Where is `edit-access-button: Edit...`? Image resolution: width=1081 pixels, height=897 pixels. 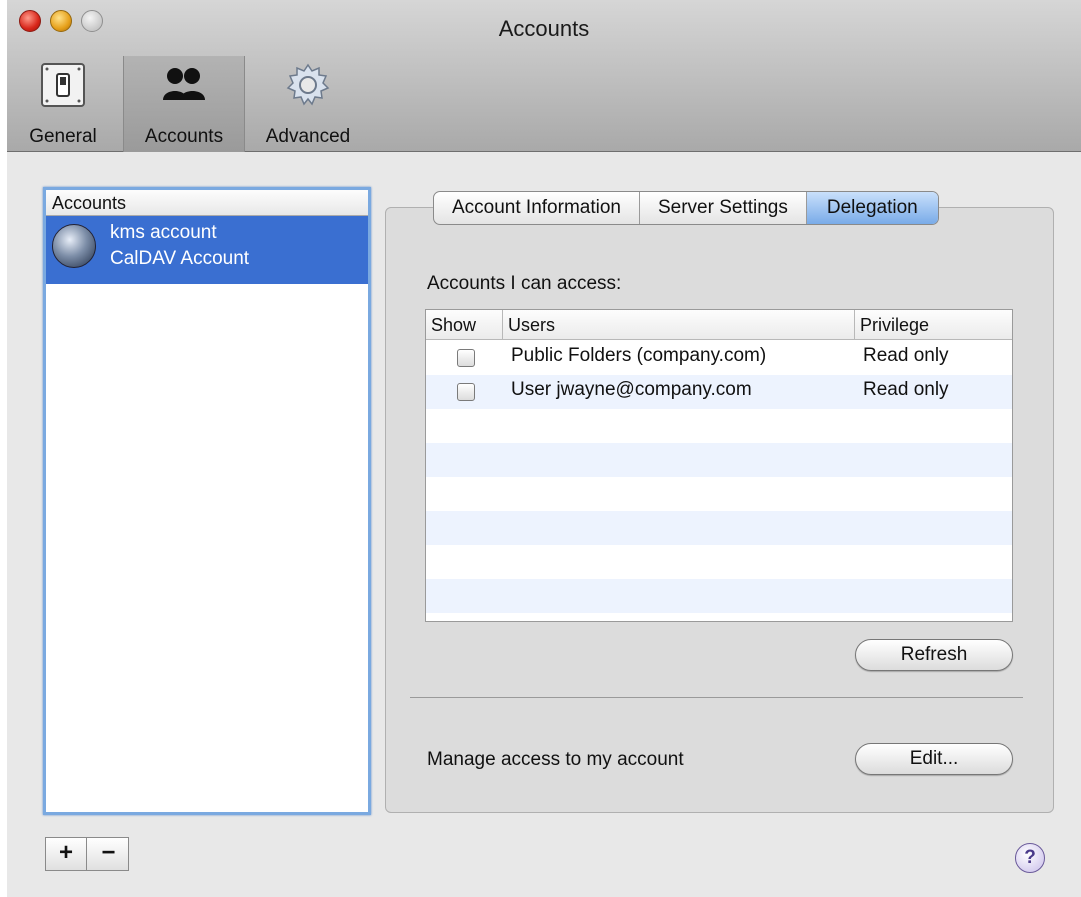
edit-access-button: Edit... is located at coordinates (934, 759).